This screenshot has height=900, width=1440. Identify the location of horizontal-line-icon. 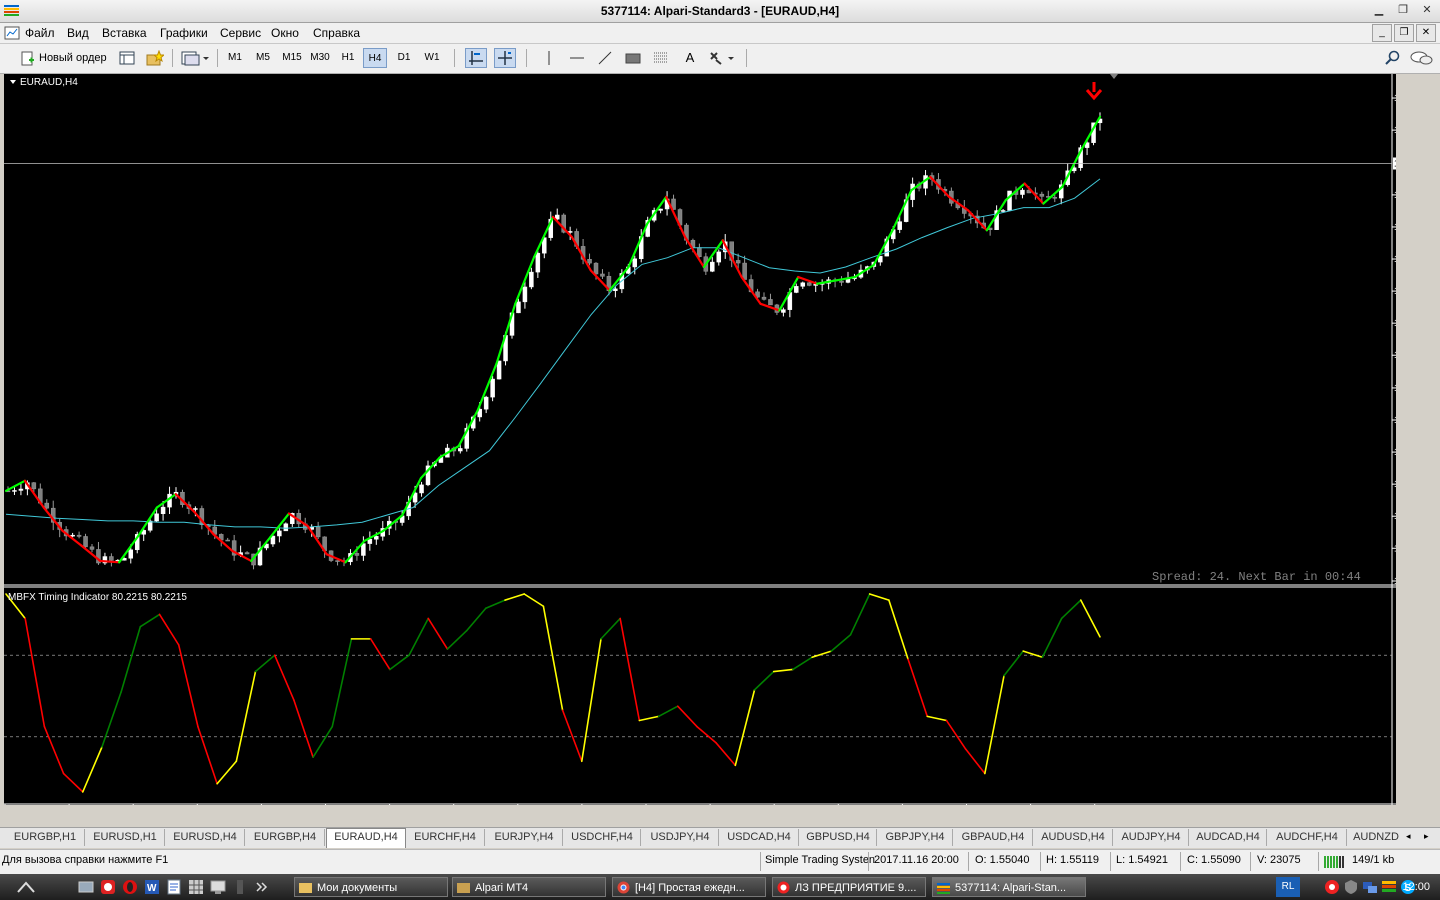
(577, 58).